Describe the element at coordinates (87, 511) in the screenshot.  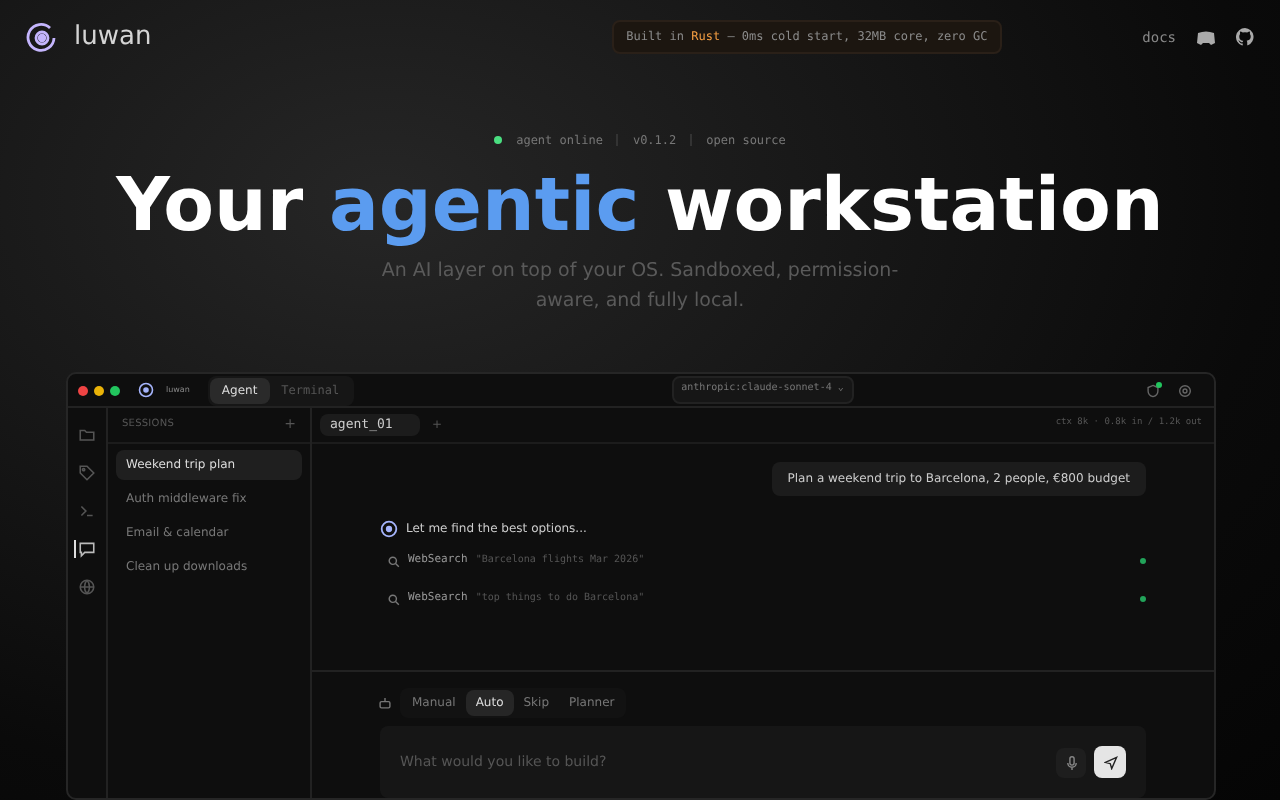
I see `terminal-icon` at that location.